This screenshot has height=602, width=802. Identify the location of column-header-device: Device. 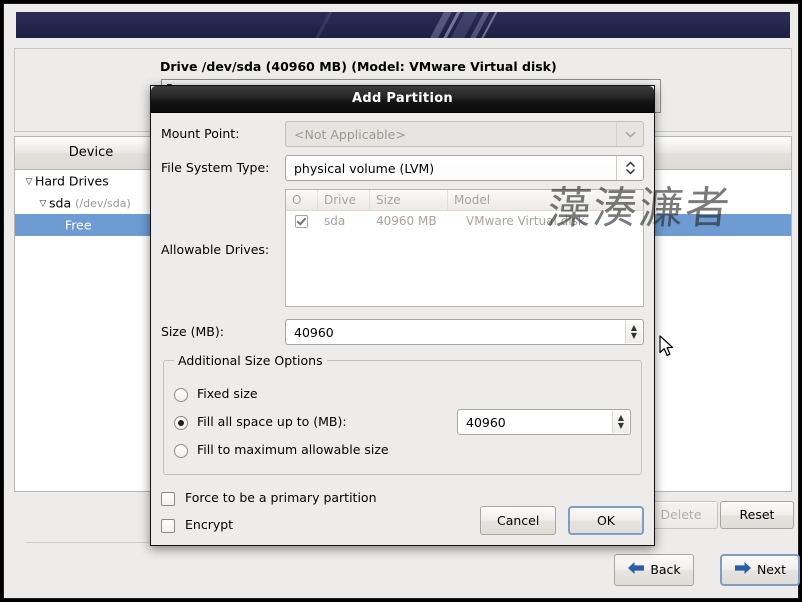
(91, 153).